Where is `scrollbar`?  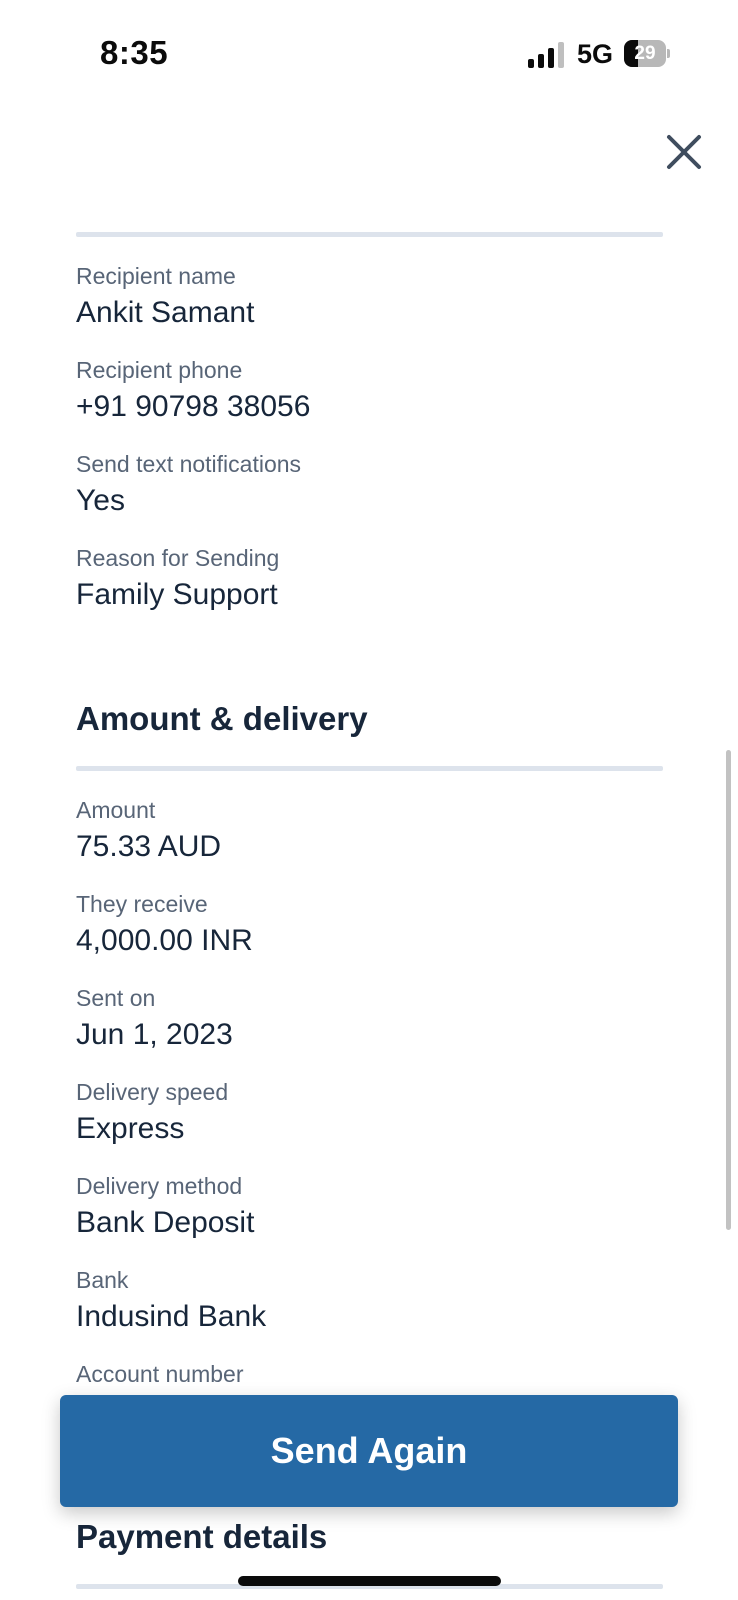
scrollbar is located at coordinates (728, 990).